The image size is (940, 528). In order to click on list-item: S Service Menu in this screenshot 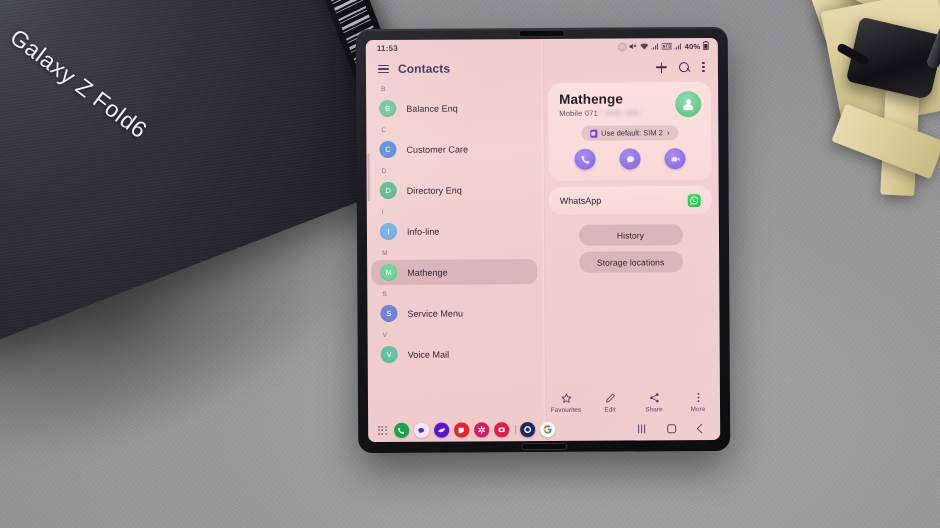, I will do `click(454, 313)`.